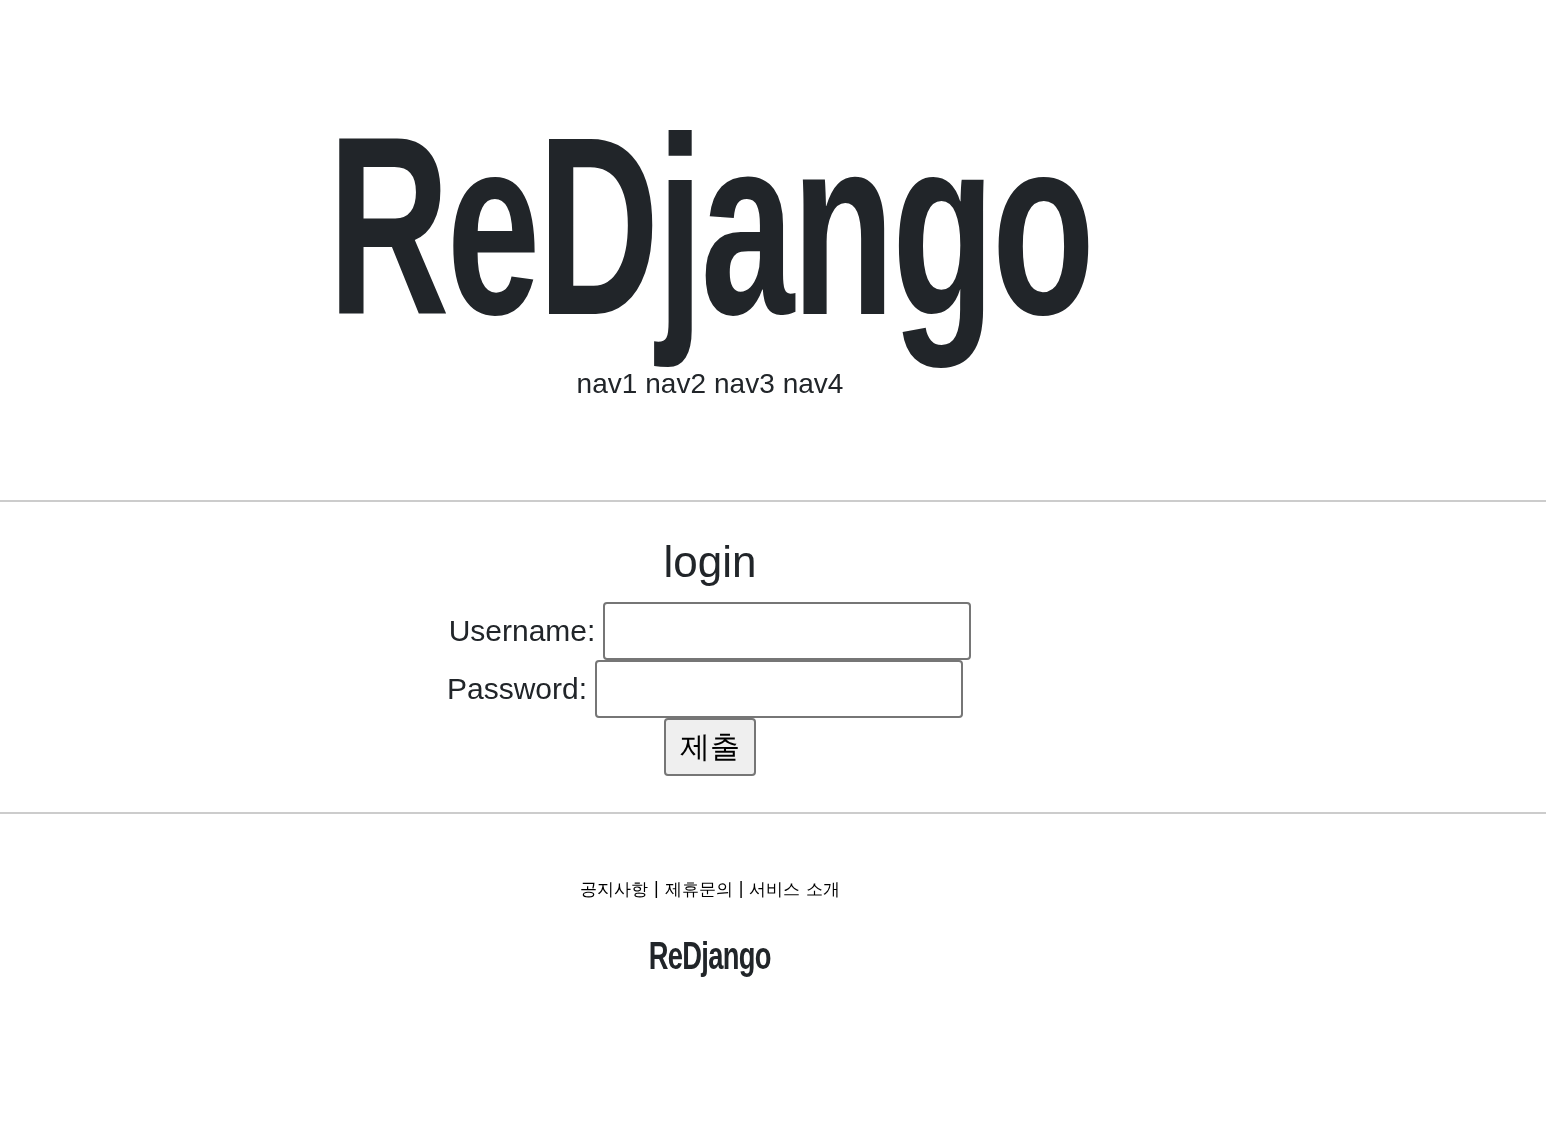 Image resolution: width=1546 pixels, height=1124 pixels. What do you see at coordinates (675, 384) in the screenshot?
I see `nav-link: nav2` at bounding box center [675, 384].